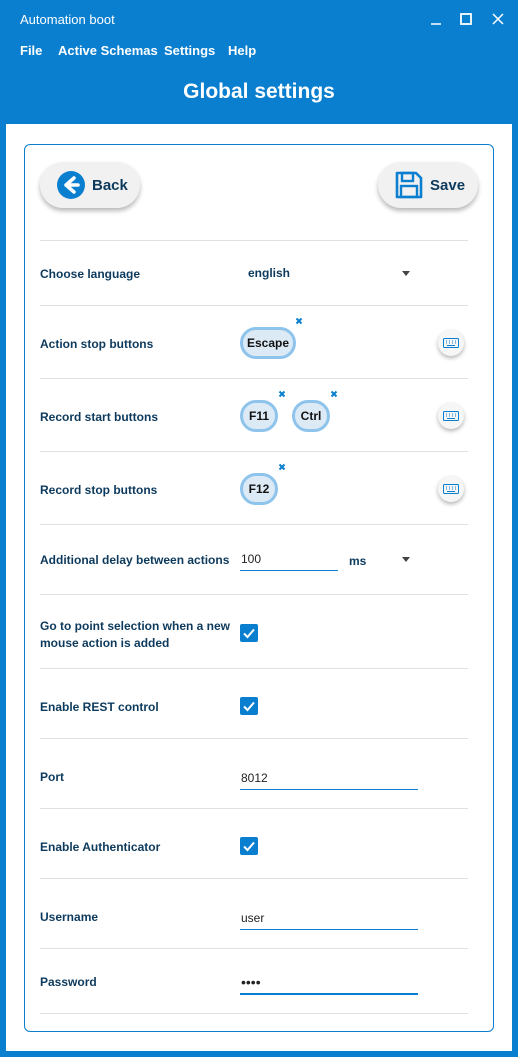 The image size is (518, 1057). What do you see at coordinates (259, 91) in the screenshot?
I see `page-title: Global settings` at bounding box center [259, 91].